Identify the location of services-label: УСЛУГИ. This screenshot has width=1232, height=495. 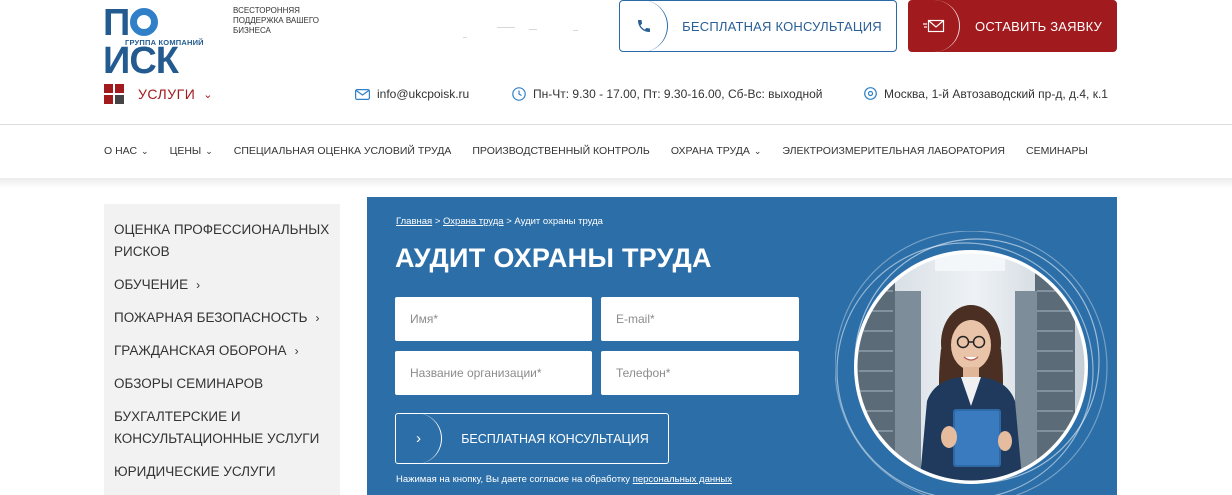
(167, 94).